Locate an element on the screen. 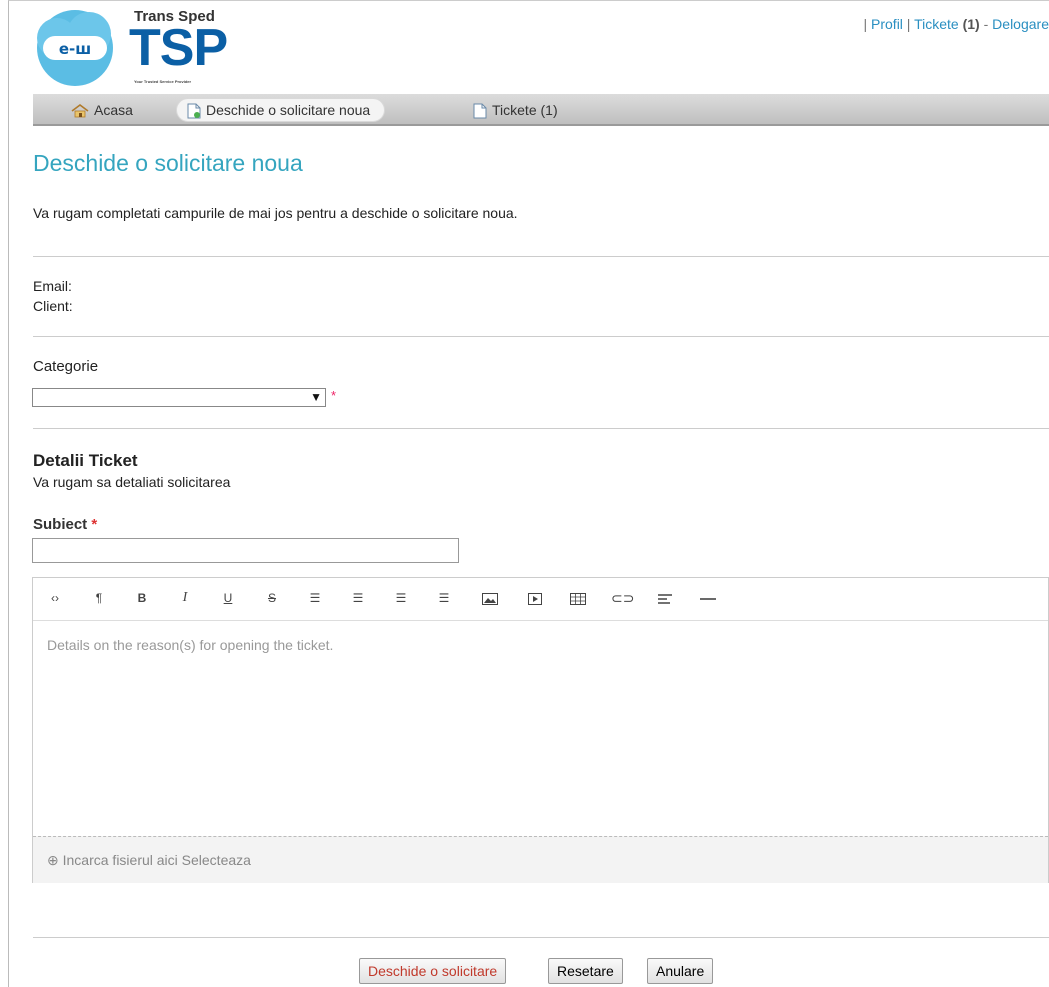  nav-item-tickets: Tickete (1) is located at coordinates (515, 110).